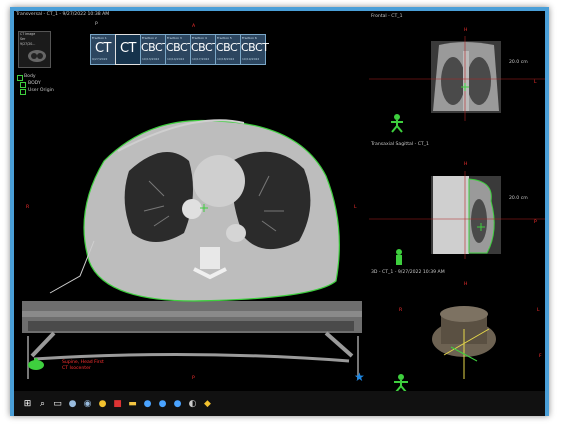 The image size is (563, 427). I want to click on task-view-icon: ▭, so click(57, 403).